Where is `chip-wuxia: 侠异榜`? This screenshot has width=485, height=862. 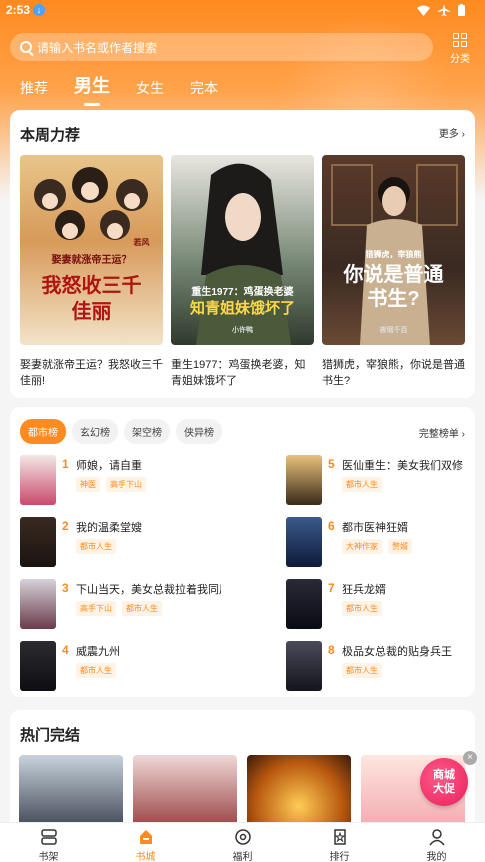
chip-wuxia: 侠异榜 is located at coordinates (199, 431).